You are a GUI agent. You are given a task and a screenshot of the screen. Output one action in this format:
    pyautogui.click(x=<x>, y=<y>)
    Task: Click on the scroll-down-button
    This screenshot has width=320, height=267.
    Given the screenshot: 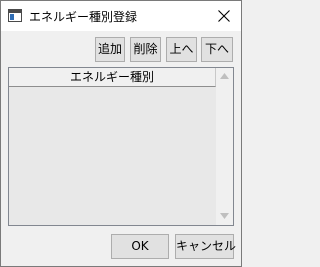 What is the action you would take?
    pyautogui.click(x=224, y=216)
    